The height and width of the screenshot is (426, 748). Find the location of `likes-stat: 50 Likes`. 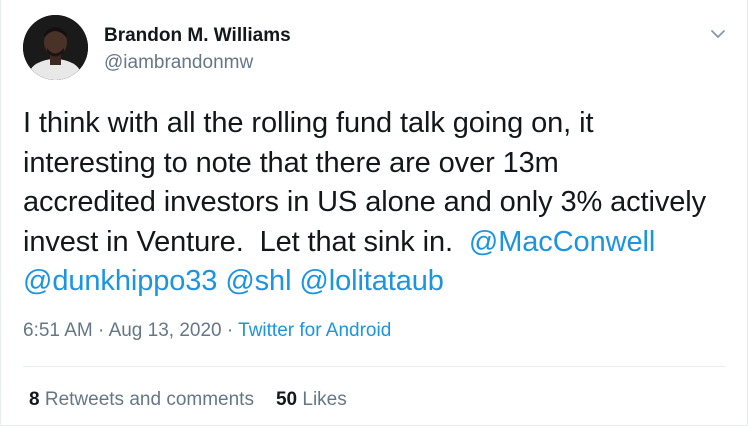

likes-stat: 50 Likes is located at coordinates (311, 399).